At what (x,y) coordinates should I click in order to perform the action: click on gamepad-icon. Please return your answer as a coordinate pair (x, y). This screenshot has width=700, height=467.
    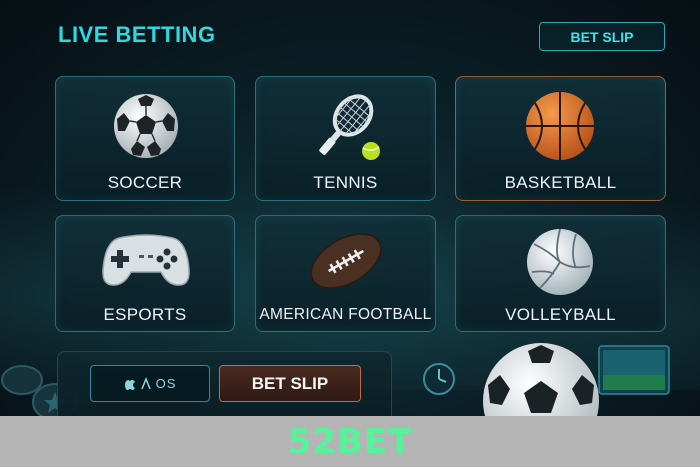
    Looking at the image, I should click on (146, 260).